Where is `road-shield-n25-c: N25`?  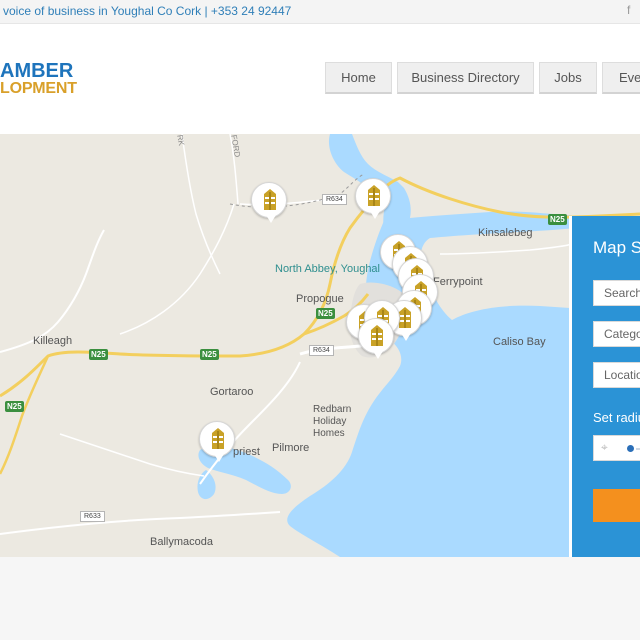
road-shield-n25-c: N25 is located at coordinates (98, 354).